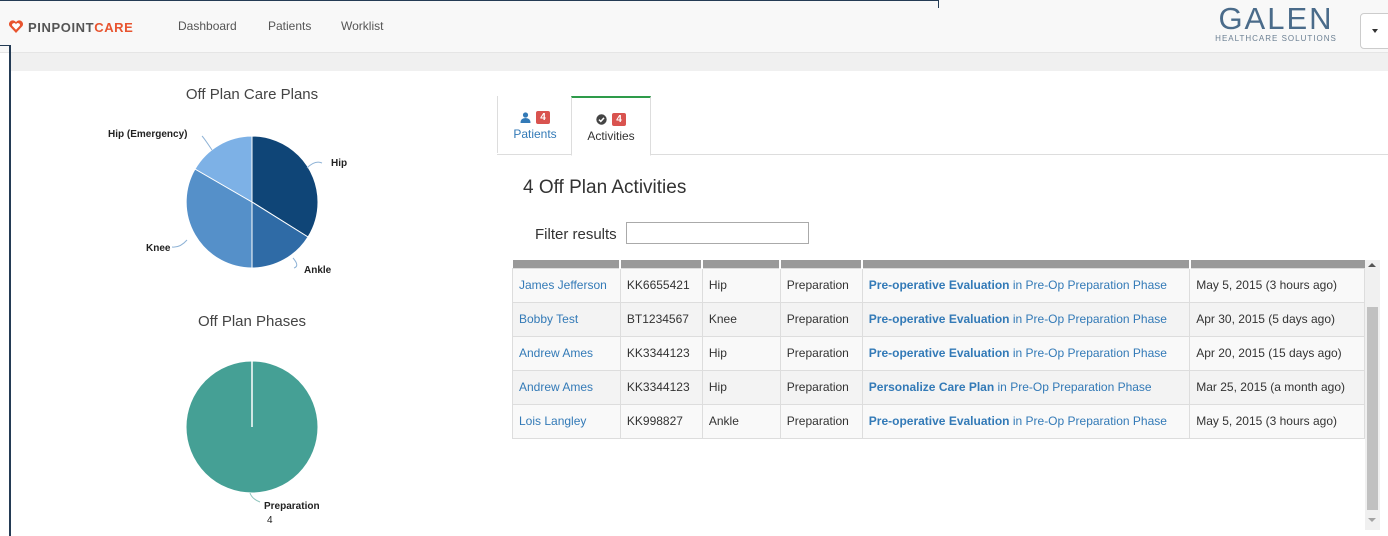  What do you see at coordinates (247, 202) in the screenshot?
I see `care-plans-pie-chart` at bounding box center [247, 202].